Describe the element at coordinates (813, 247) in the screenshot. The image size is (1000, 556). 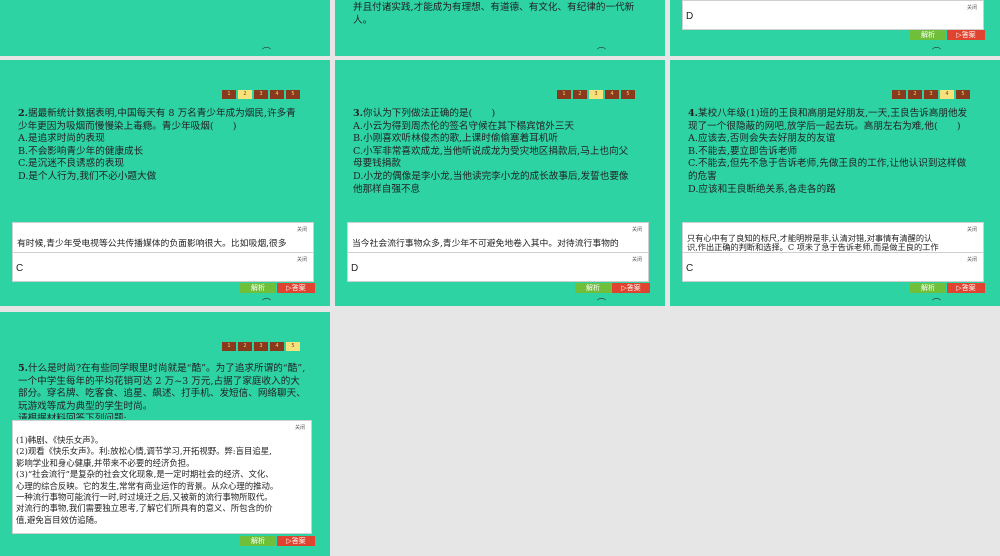
I see `explanation-line-2: 识,作出正确的判断和选择。C 项未了急于告诉老师,而是做王良的工作` at that location.